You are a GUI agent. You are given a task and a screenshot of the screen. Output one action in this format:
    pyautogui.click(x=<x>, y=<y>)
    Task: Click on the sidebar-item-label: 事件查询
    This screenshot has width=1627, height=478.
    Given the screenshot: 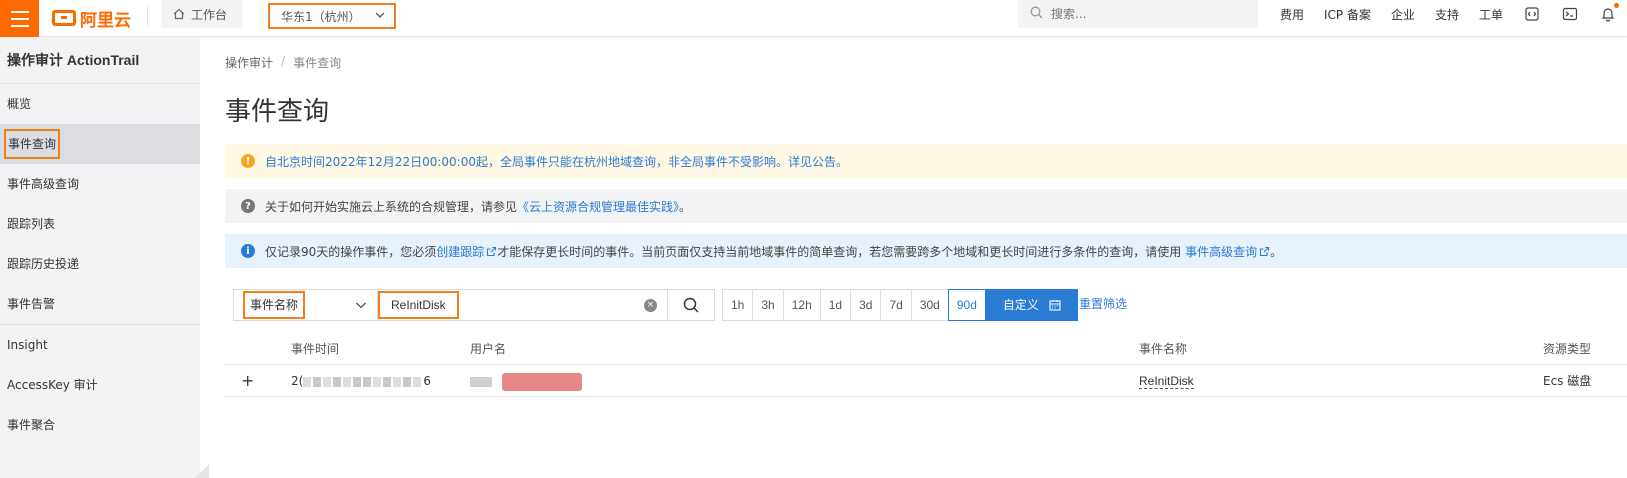 What is the action you would take?
    pyautogui.click(x=32, y=144)
    